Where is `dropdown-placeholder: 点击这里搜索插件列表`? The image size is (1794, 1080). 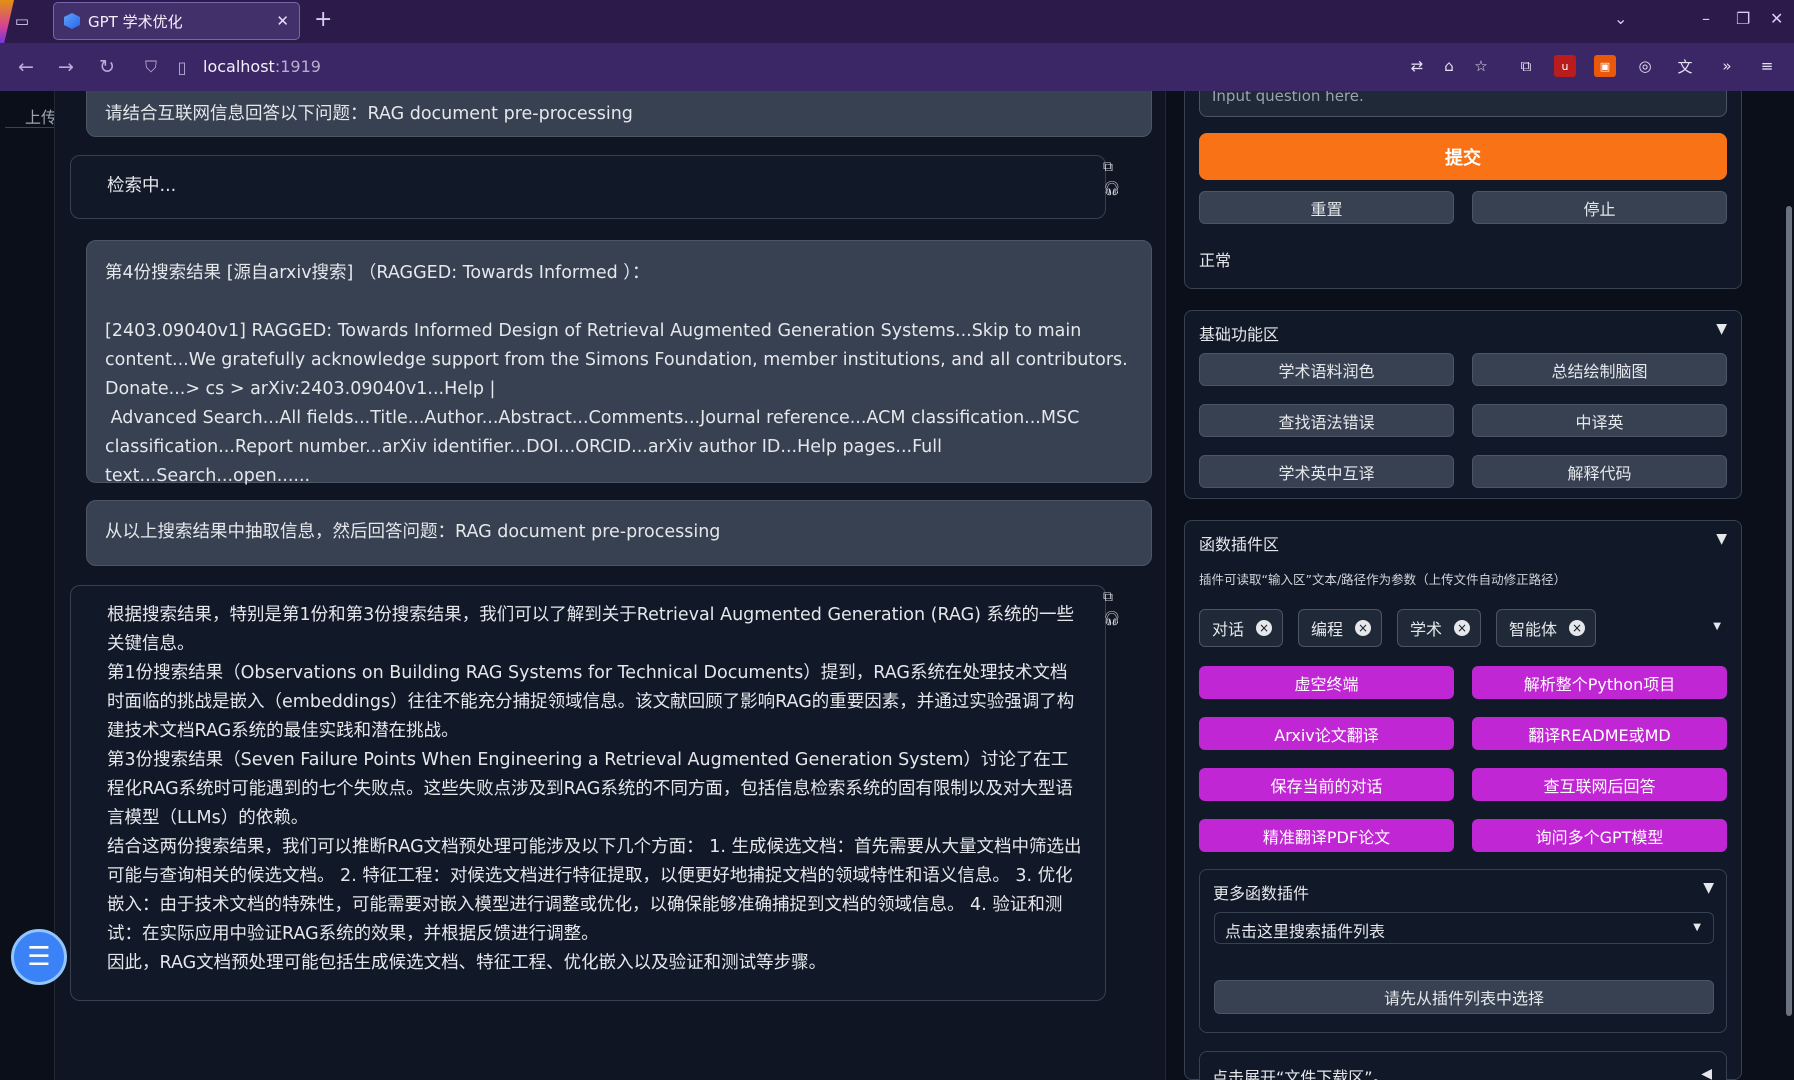
dropdown-placeholder: 点击这里搜索插件列表 is located at coordinates (1305, 931).